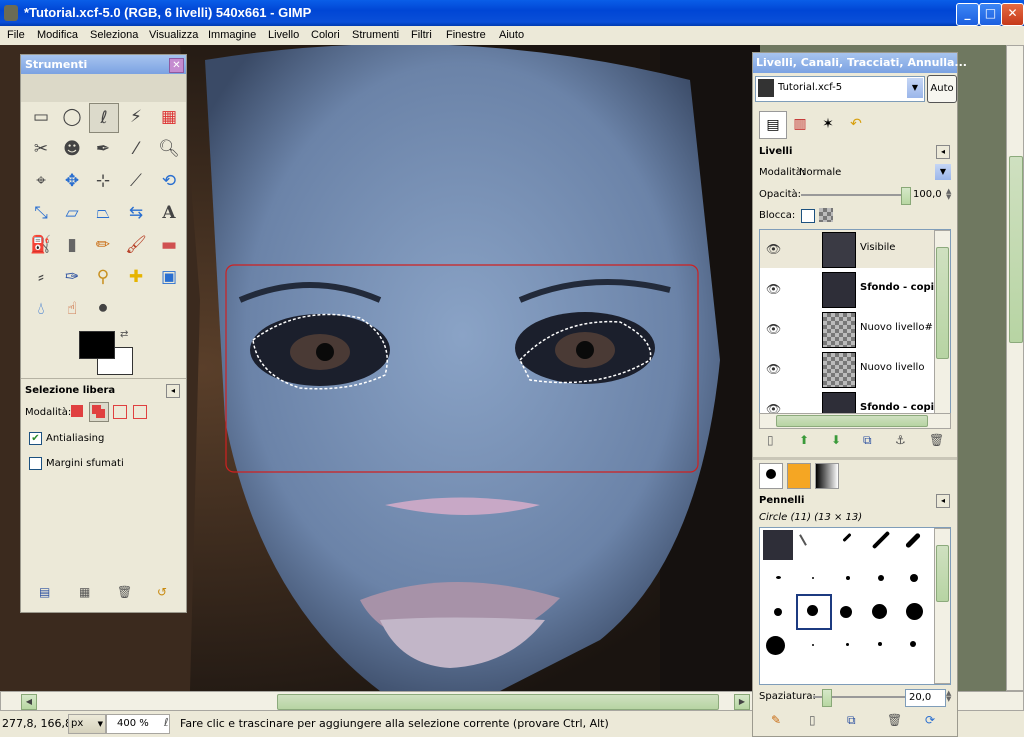 The image size is (1024, 737). I want to click on new-layer-icon: ▯, so click(770, 440).